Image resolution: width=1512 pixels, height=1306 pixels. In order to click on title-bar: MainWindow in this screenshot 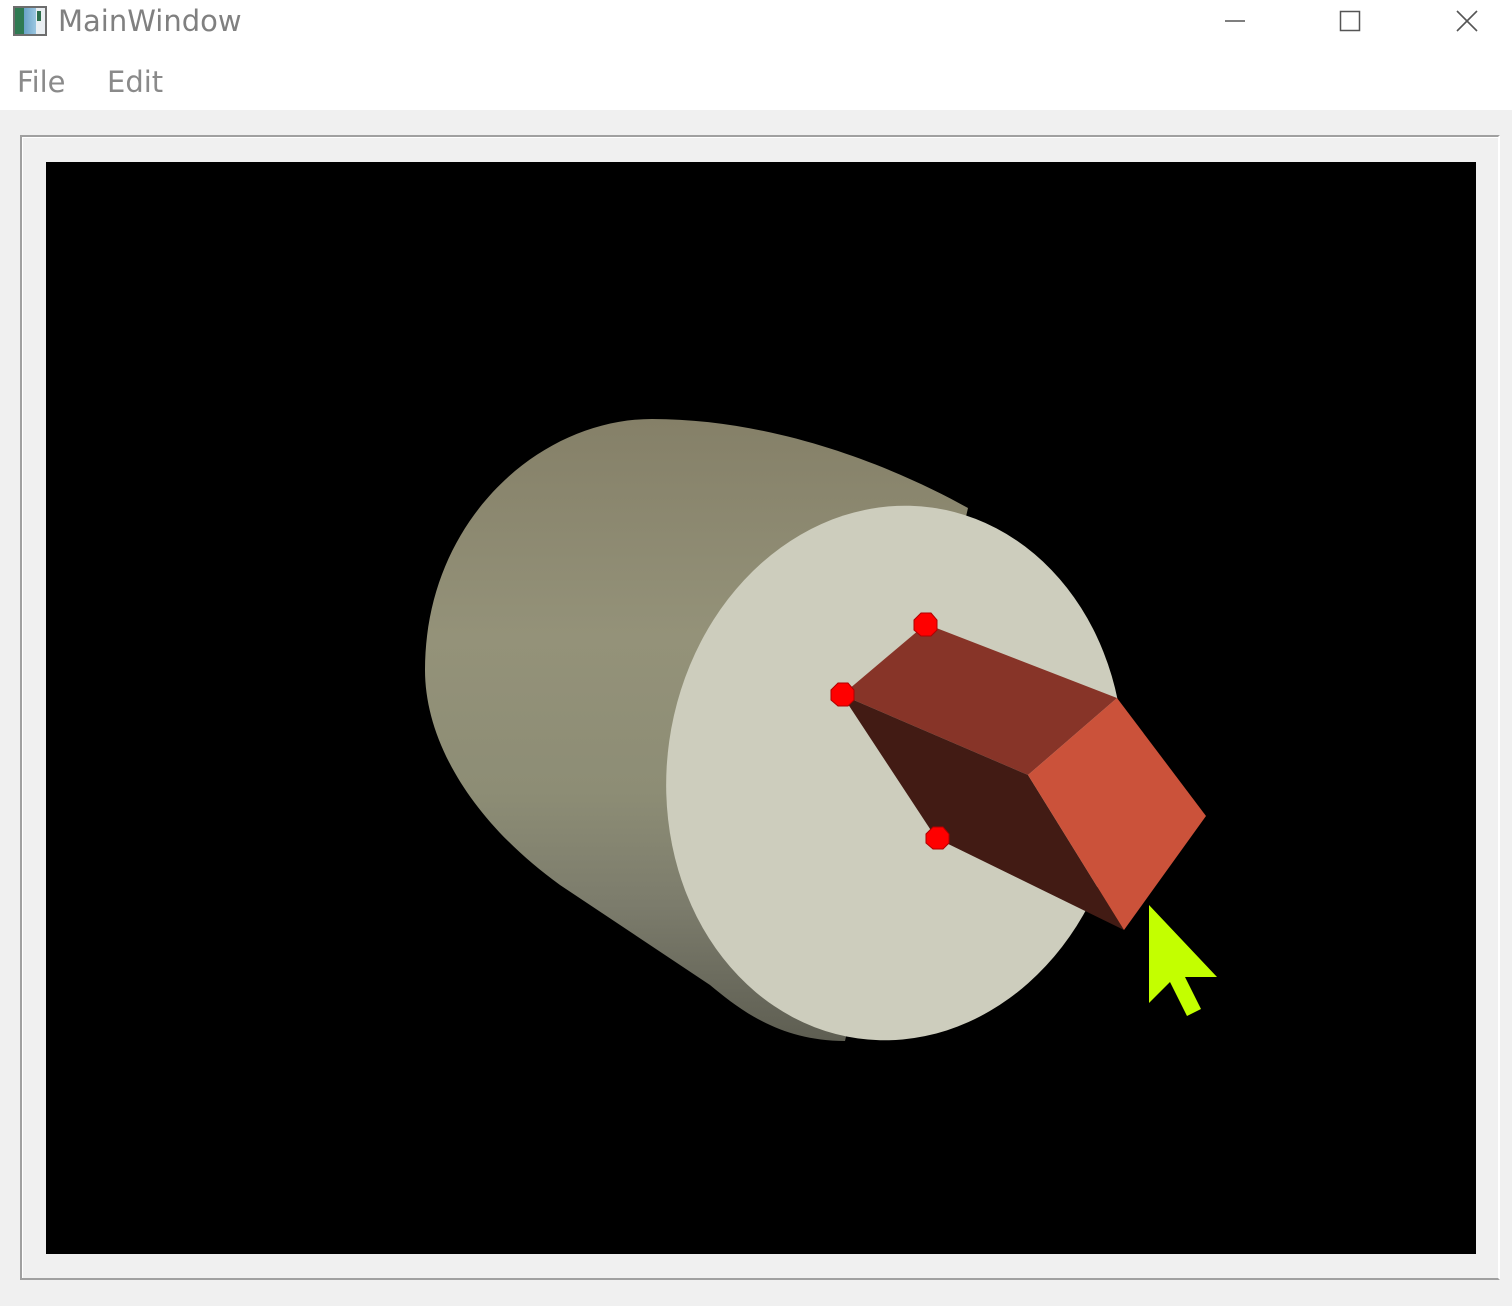, I will do `click(756, 22)`.